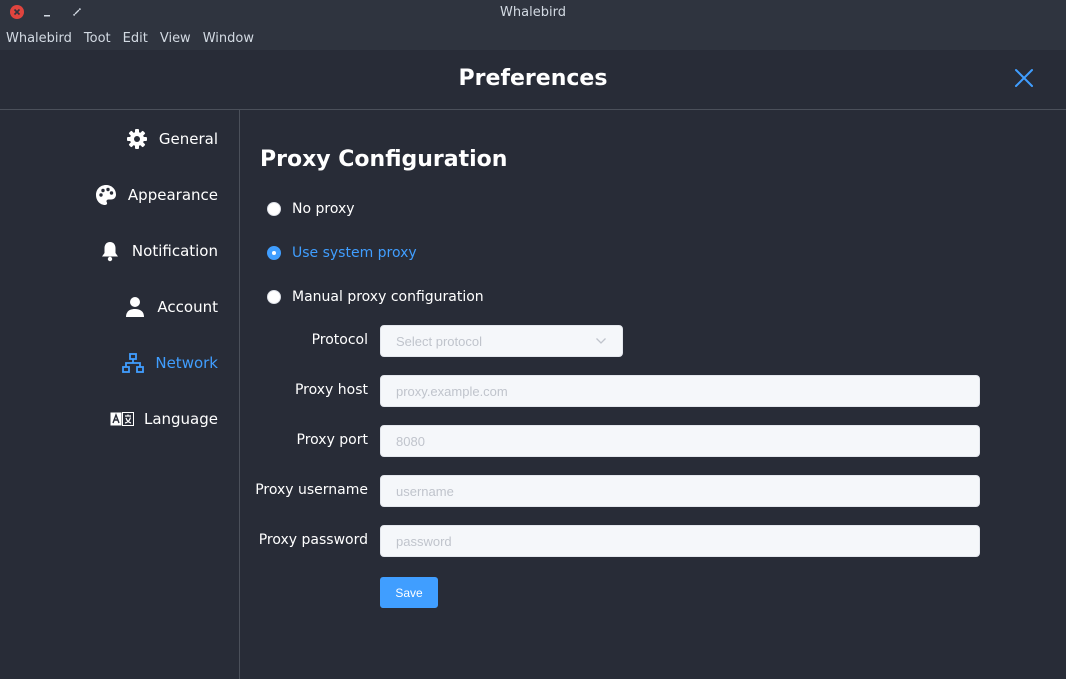 This screenshot has height=679, width=1066. What do you see at coordinates (106, 195) in the screenshot?
I see `palette-icon` at bounding box center [106, 195].